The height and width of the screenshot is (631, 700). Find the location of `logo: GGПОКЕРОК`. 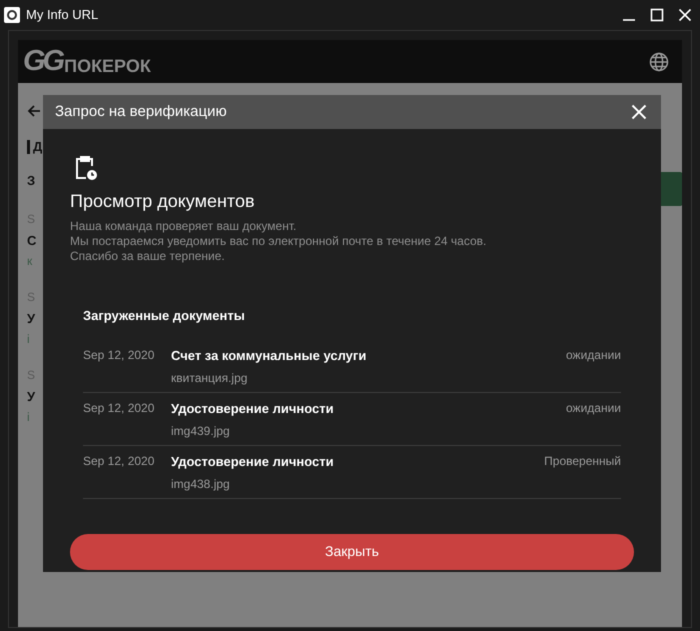

logo: GGПОКЕРОК is located at coordinates (87, 61).